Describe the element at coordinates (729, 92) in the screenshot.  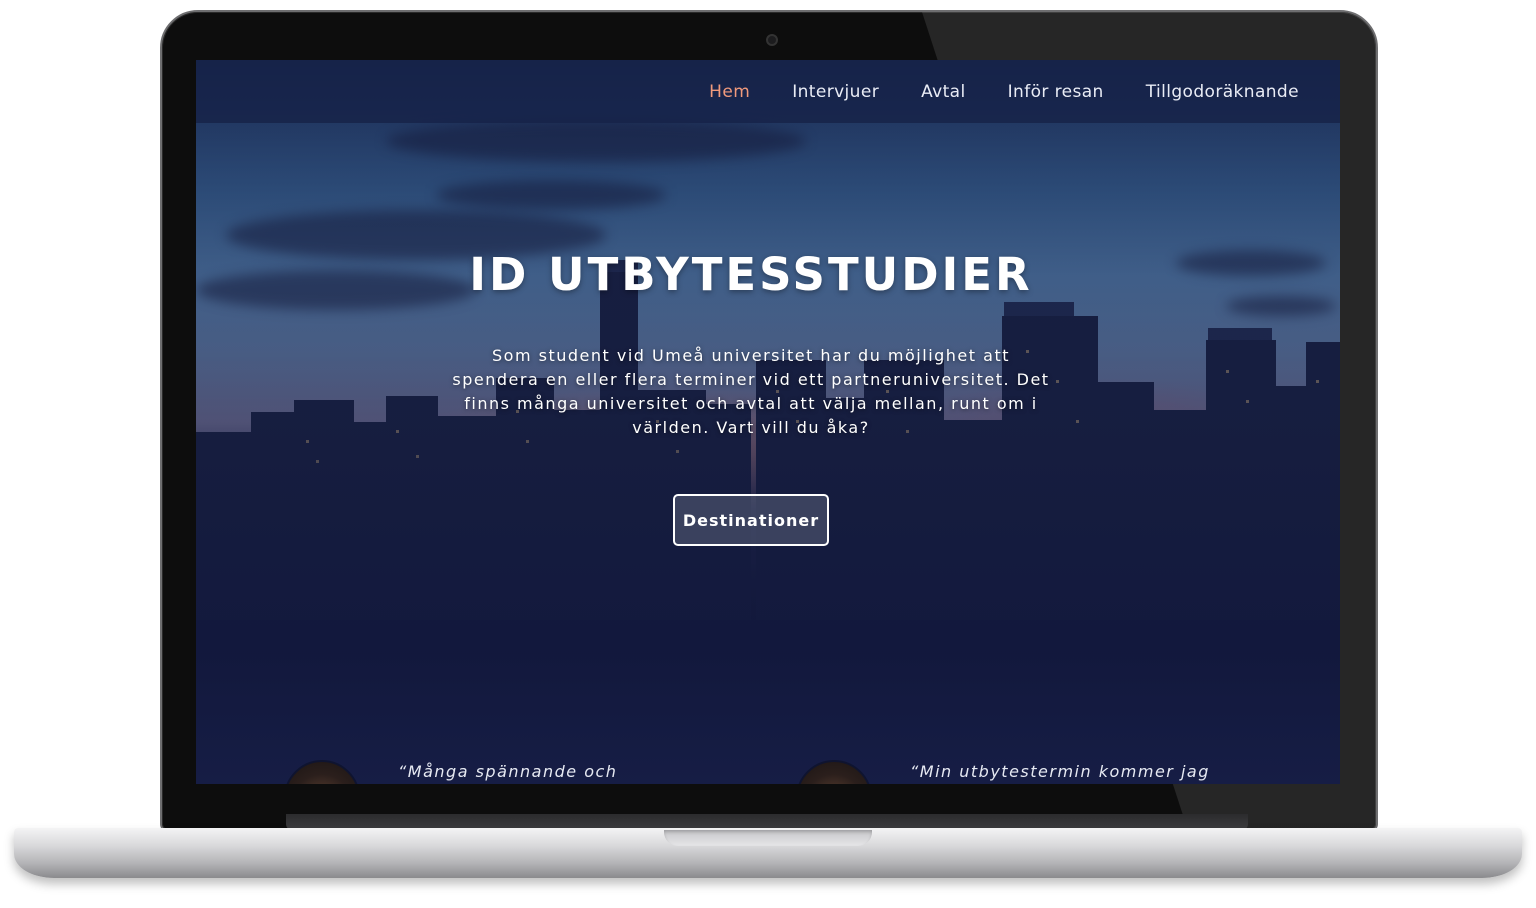
I see `nav-item-hem: Hem` at that location.